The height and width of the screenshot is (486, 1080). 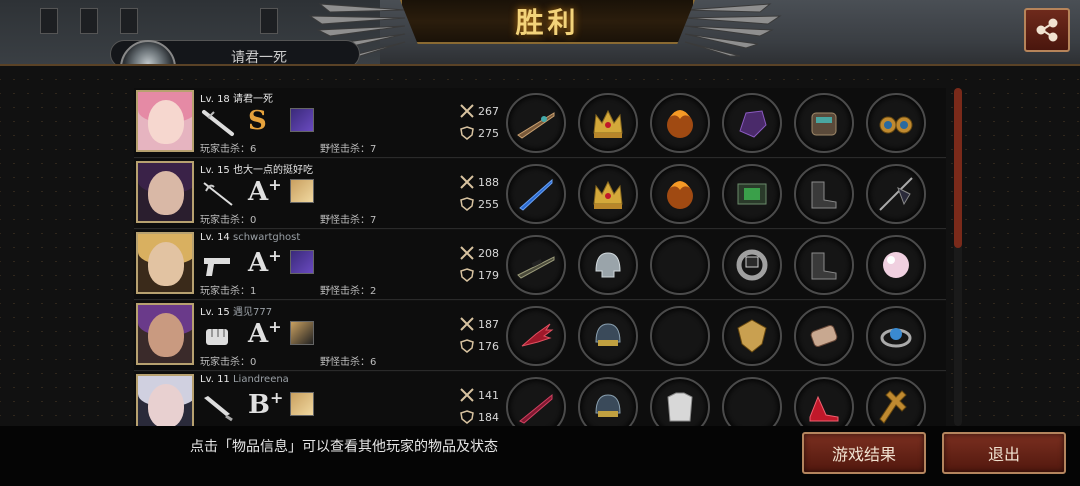 What do you see at coordinates (215, 99) in the screenshot?
I see `player-level: Lv. 18` at bounding box center [215, 99].